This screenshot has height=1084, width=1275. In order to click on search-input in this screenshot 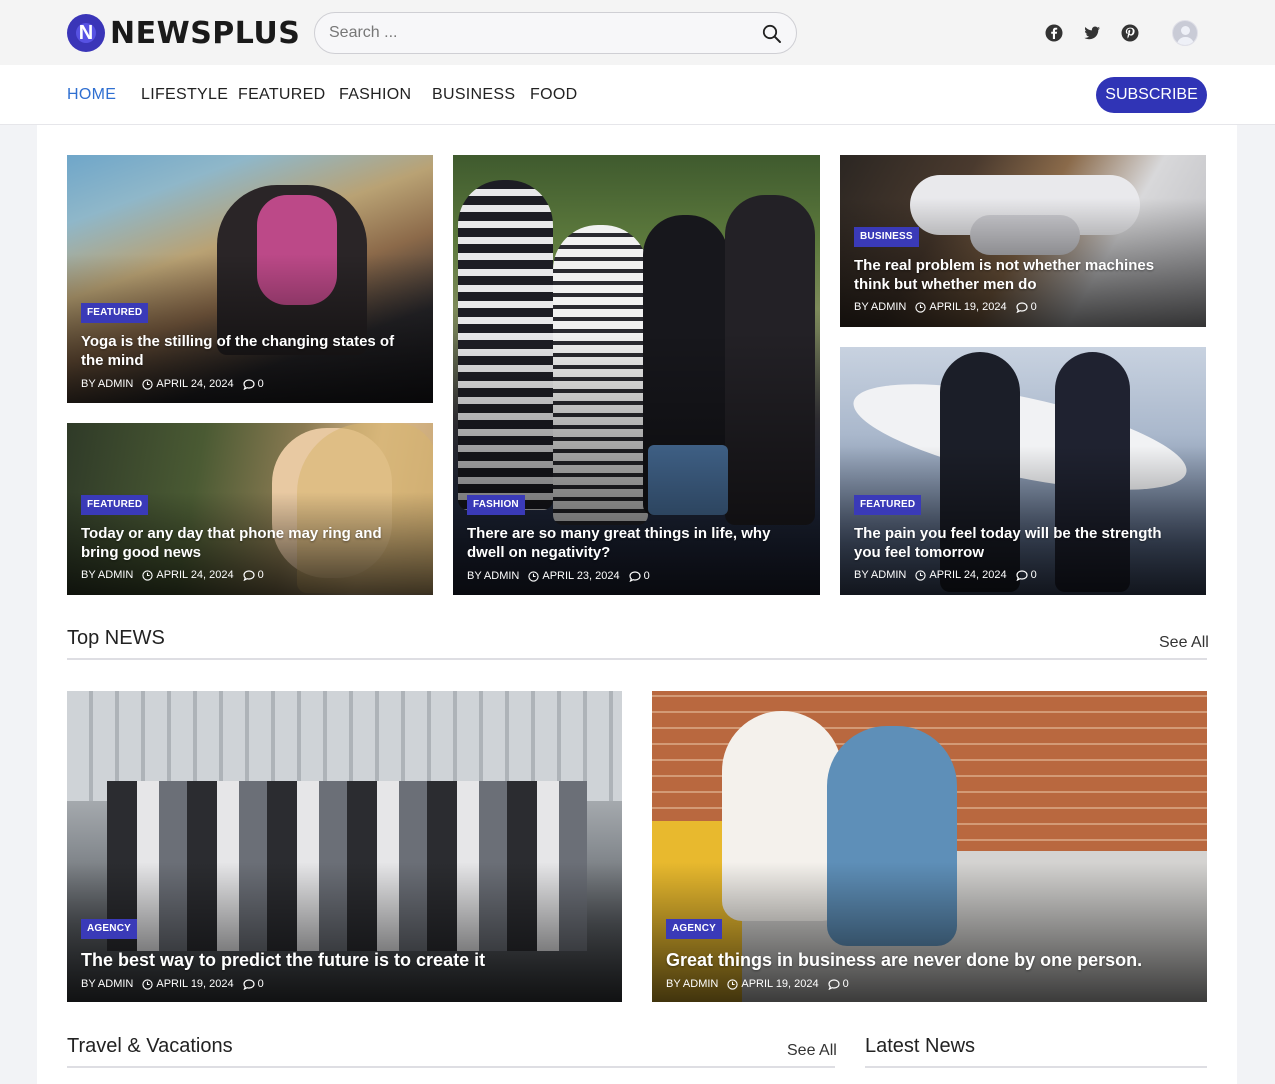, I will do `click(539, 33)`.